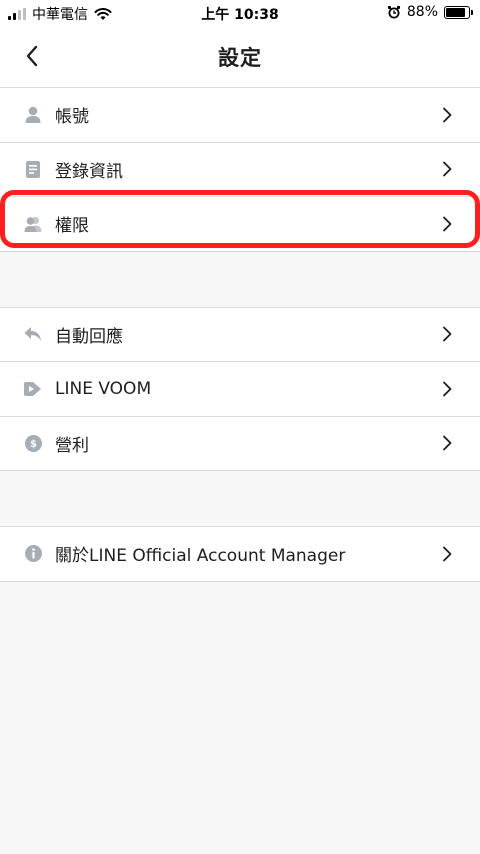 The image size is (480, 854). What do you see at coordinates (240, 12) in the screenshot?
I see `status-bar: 中華電信 上午 10:38 88%` at bounding box center [240, 12].